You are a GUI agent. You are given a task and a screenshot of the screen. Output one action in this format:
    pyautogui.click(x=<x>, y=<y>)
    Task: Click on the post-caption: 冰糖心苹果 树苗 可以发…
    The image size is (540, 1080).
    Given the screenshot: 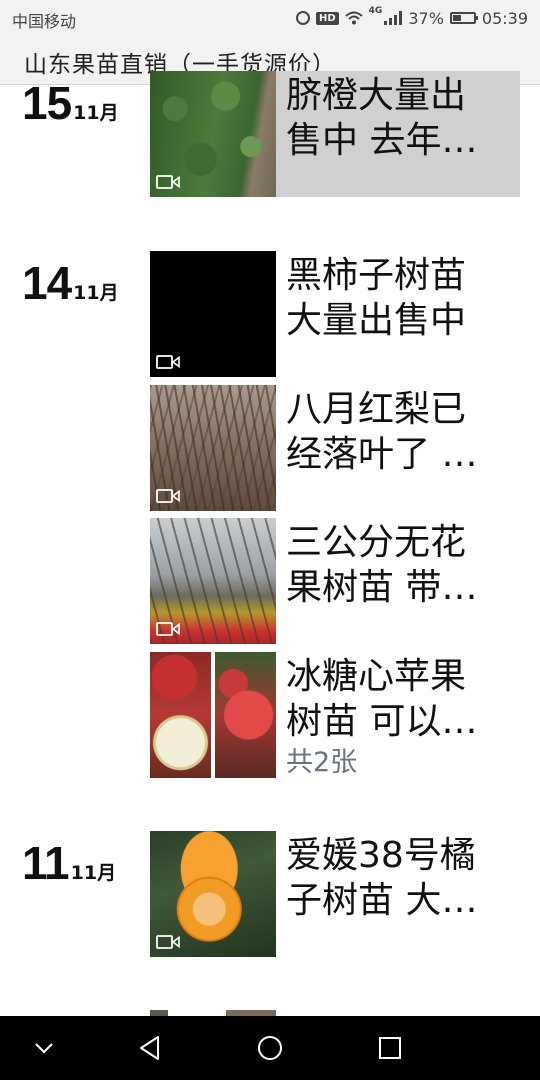 What is the action you would take?
    pyautogui.click(x=399, y=699)
    